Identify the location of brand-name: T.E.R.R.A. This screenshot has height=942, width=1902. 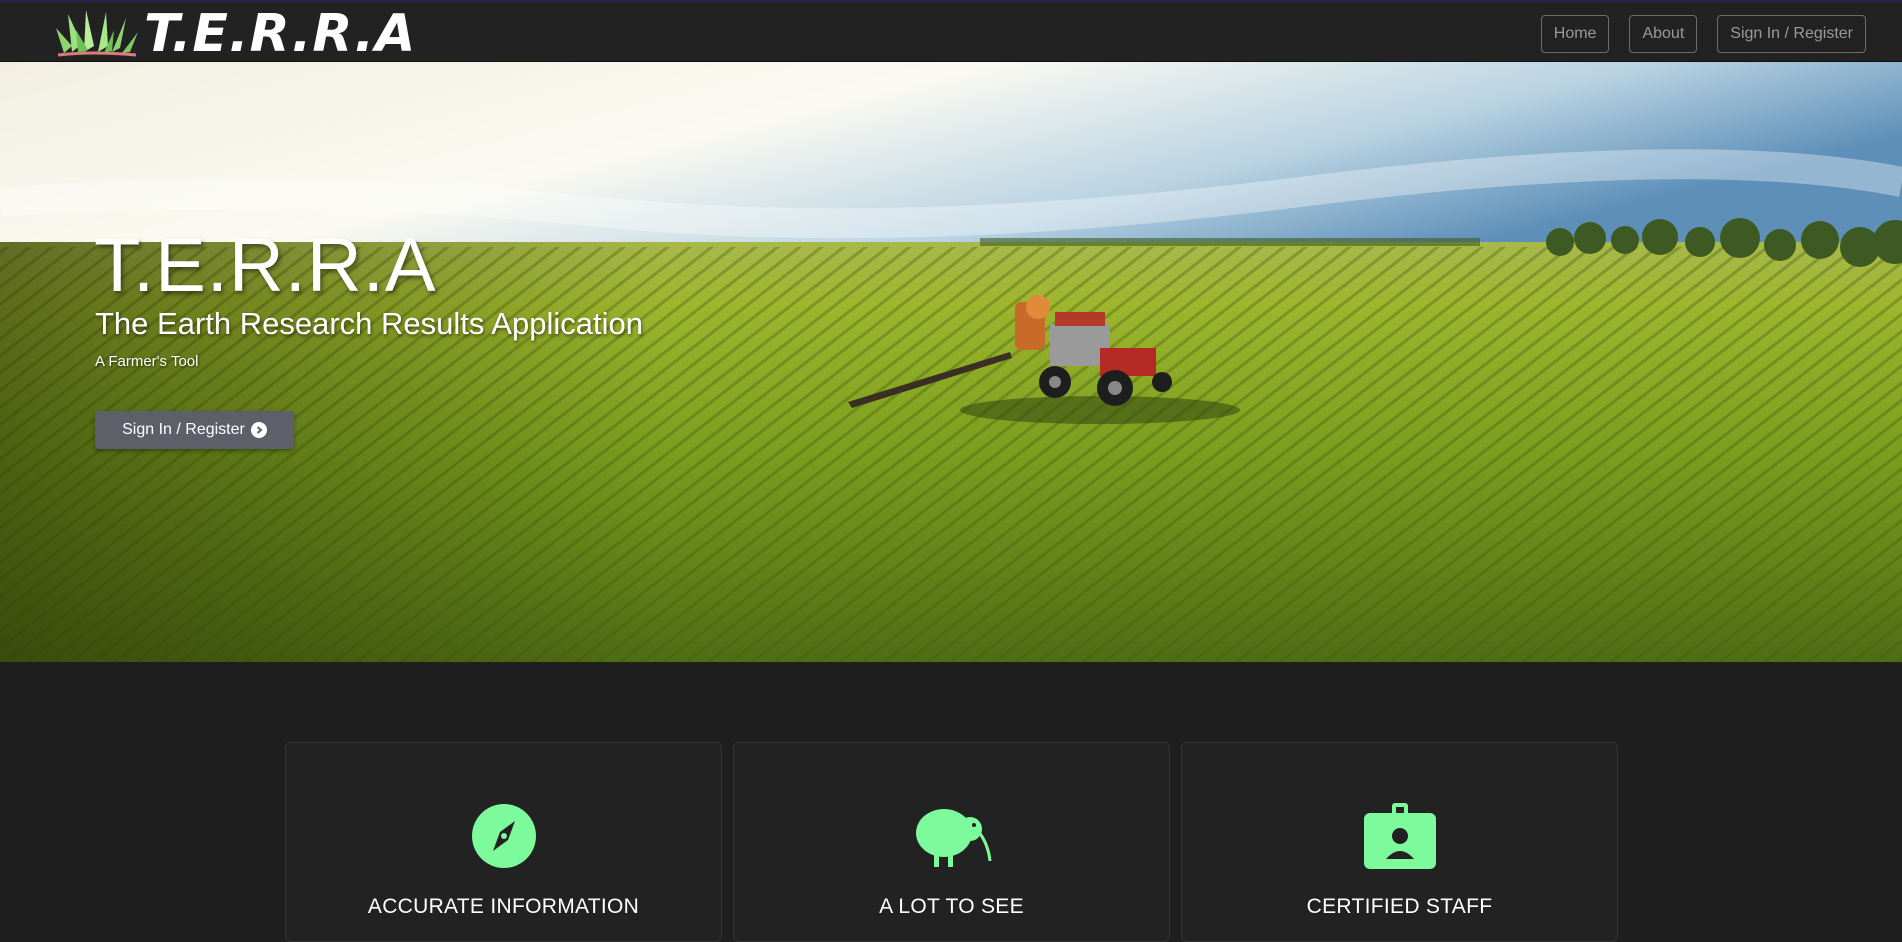
(280, 34).